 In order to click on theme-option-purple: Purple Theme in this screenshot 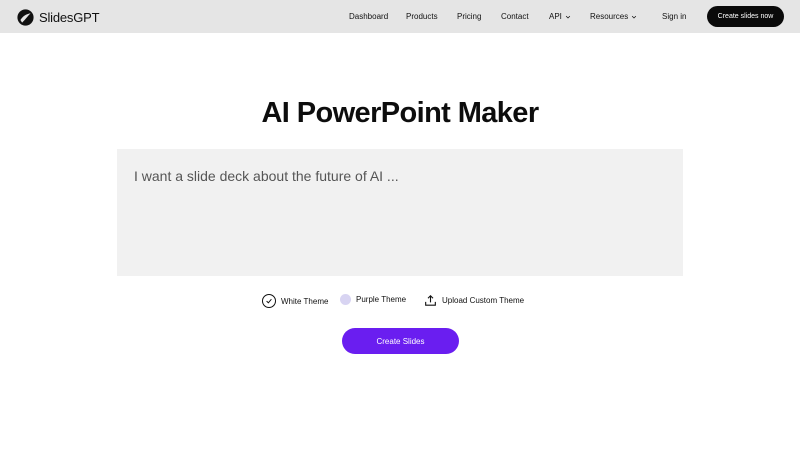, I will do `click(373, 299)`.